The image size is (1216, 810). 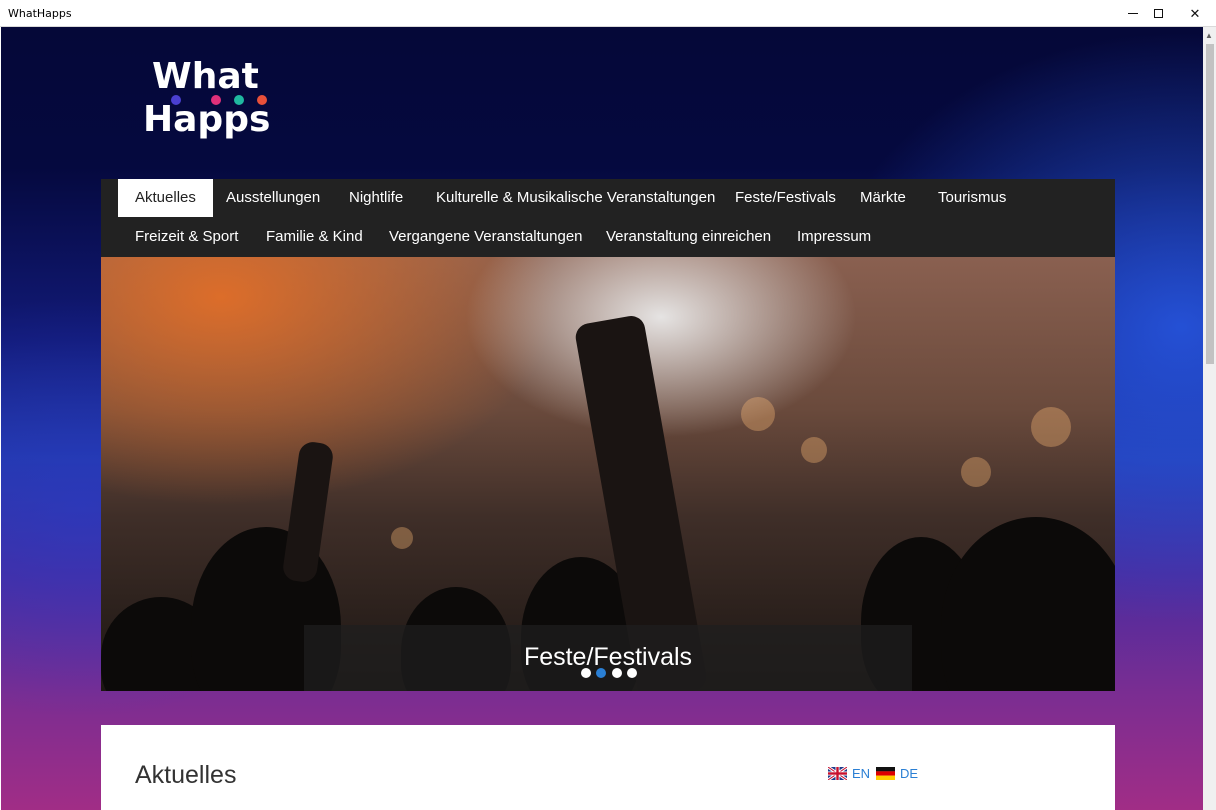 What do you see at coordinates (40, 13) in the screenshot?
I see `window-title: WhatHapps` at bounding box center [40, 13].